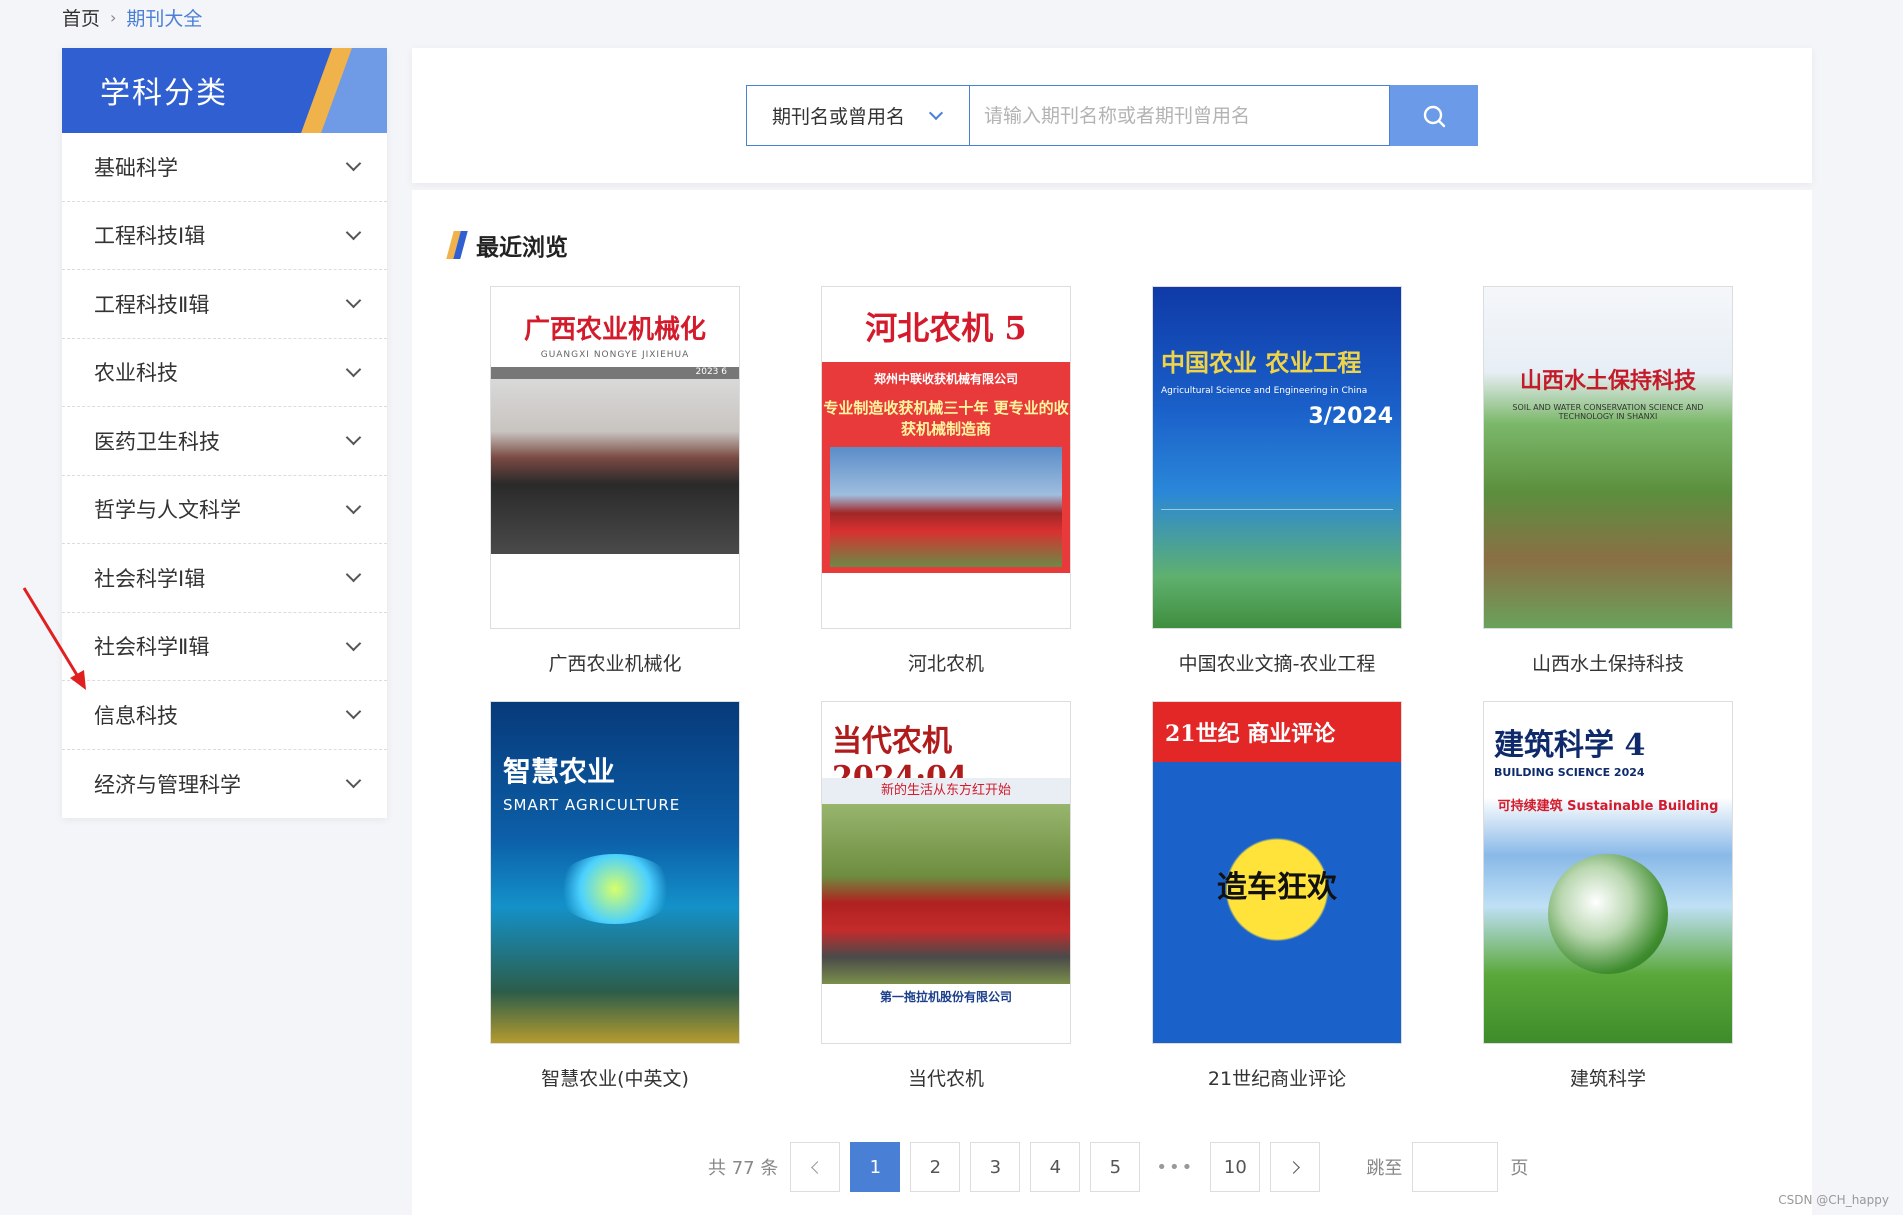  Describe the element at coordinates (946, 600) in the screenshot. I see `cover-footer` at that location.